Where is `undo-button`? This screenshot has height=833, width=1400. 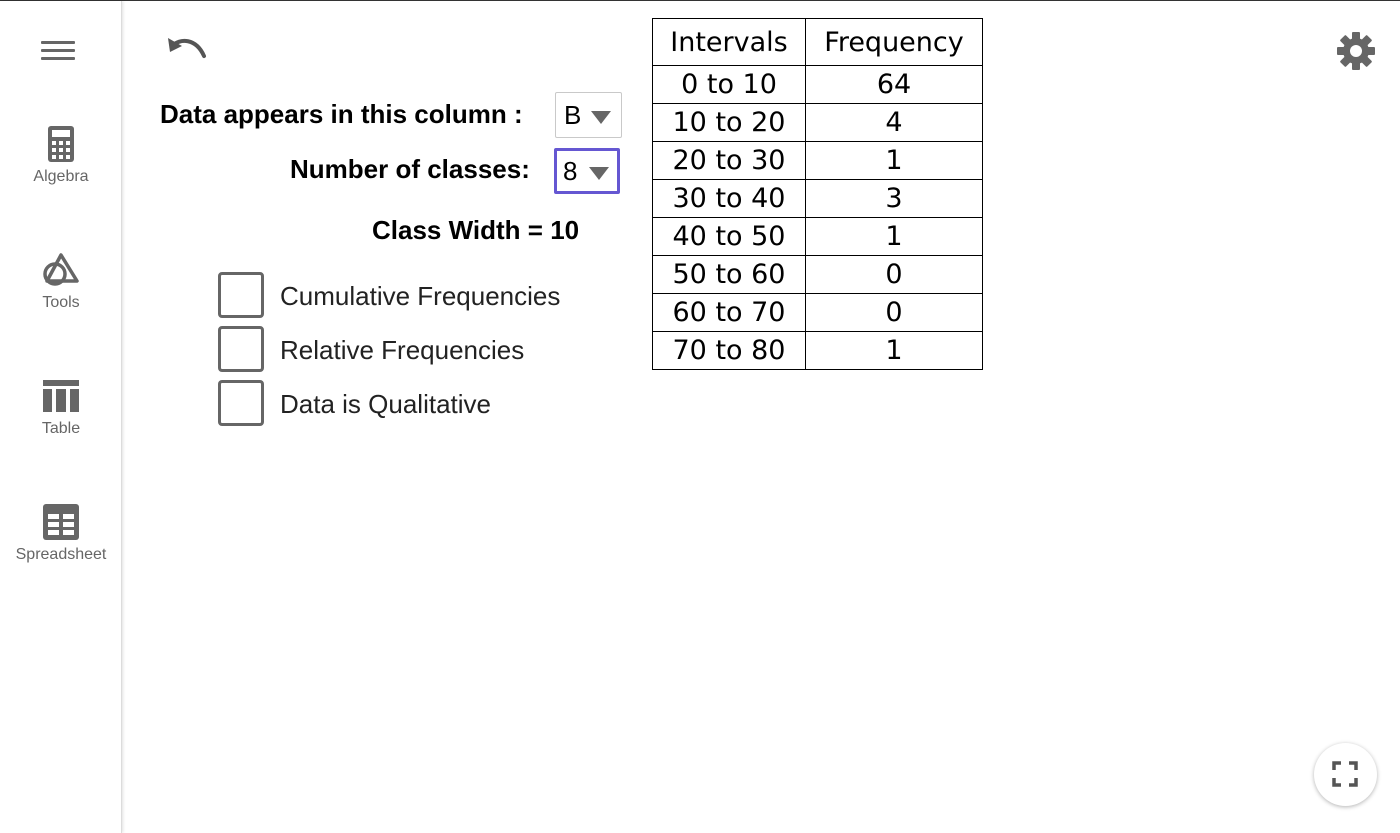
undo-button is located at coordinates (187, 50).